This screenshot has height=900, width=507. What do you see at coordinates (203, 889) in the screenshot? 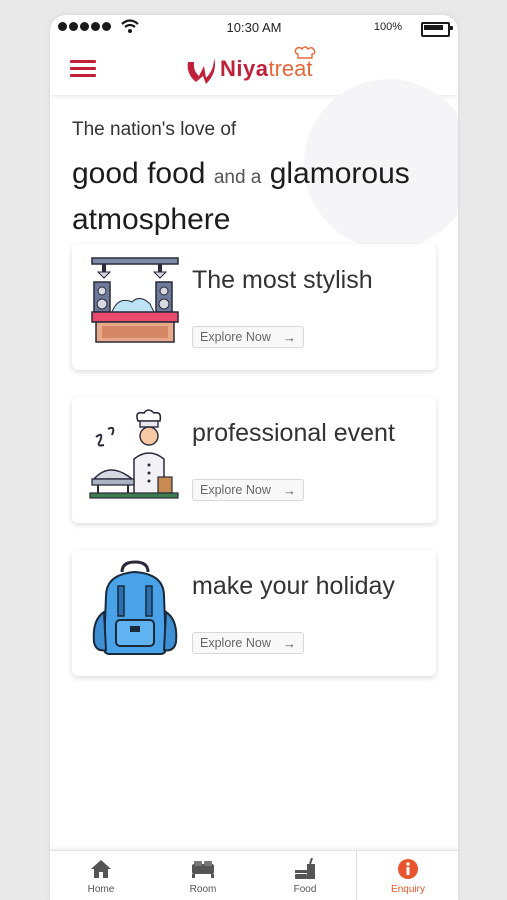
I see `tab-label: Room` at bounding box center [203, 889].